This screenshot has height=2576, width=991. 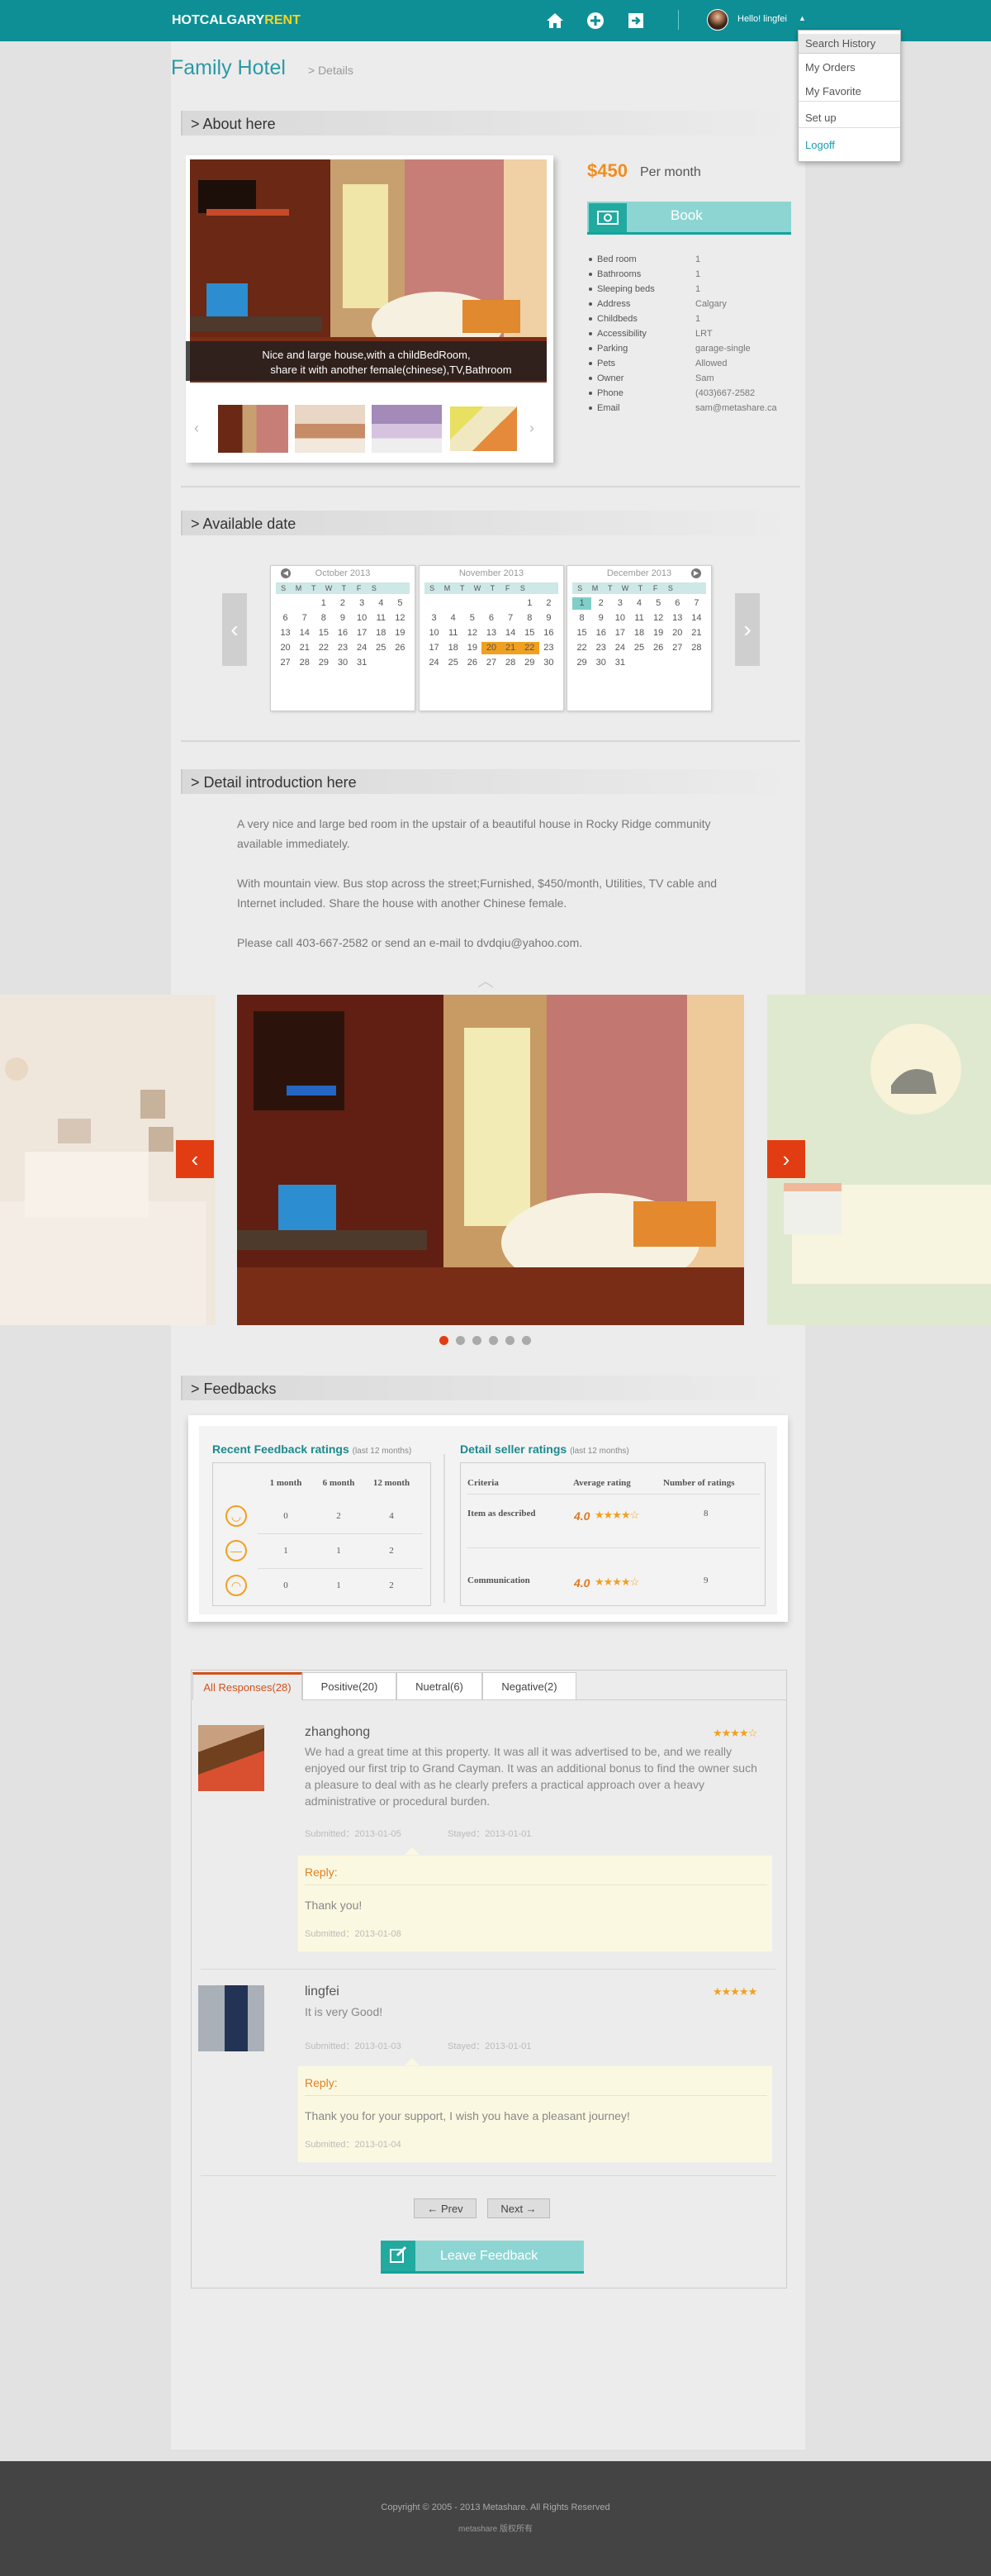 I want to click on calendar-day: 6, so click(x=490, y=618).